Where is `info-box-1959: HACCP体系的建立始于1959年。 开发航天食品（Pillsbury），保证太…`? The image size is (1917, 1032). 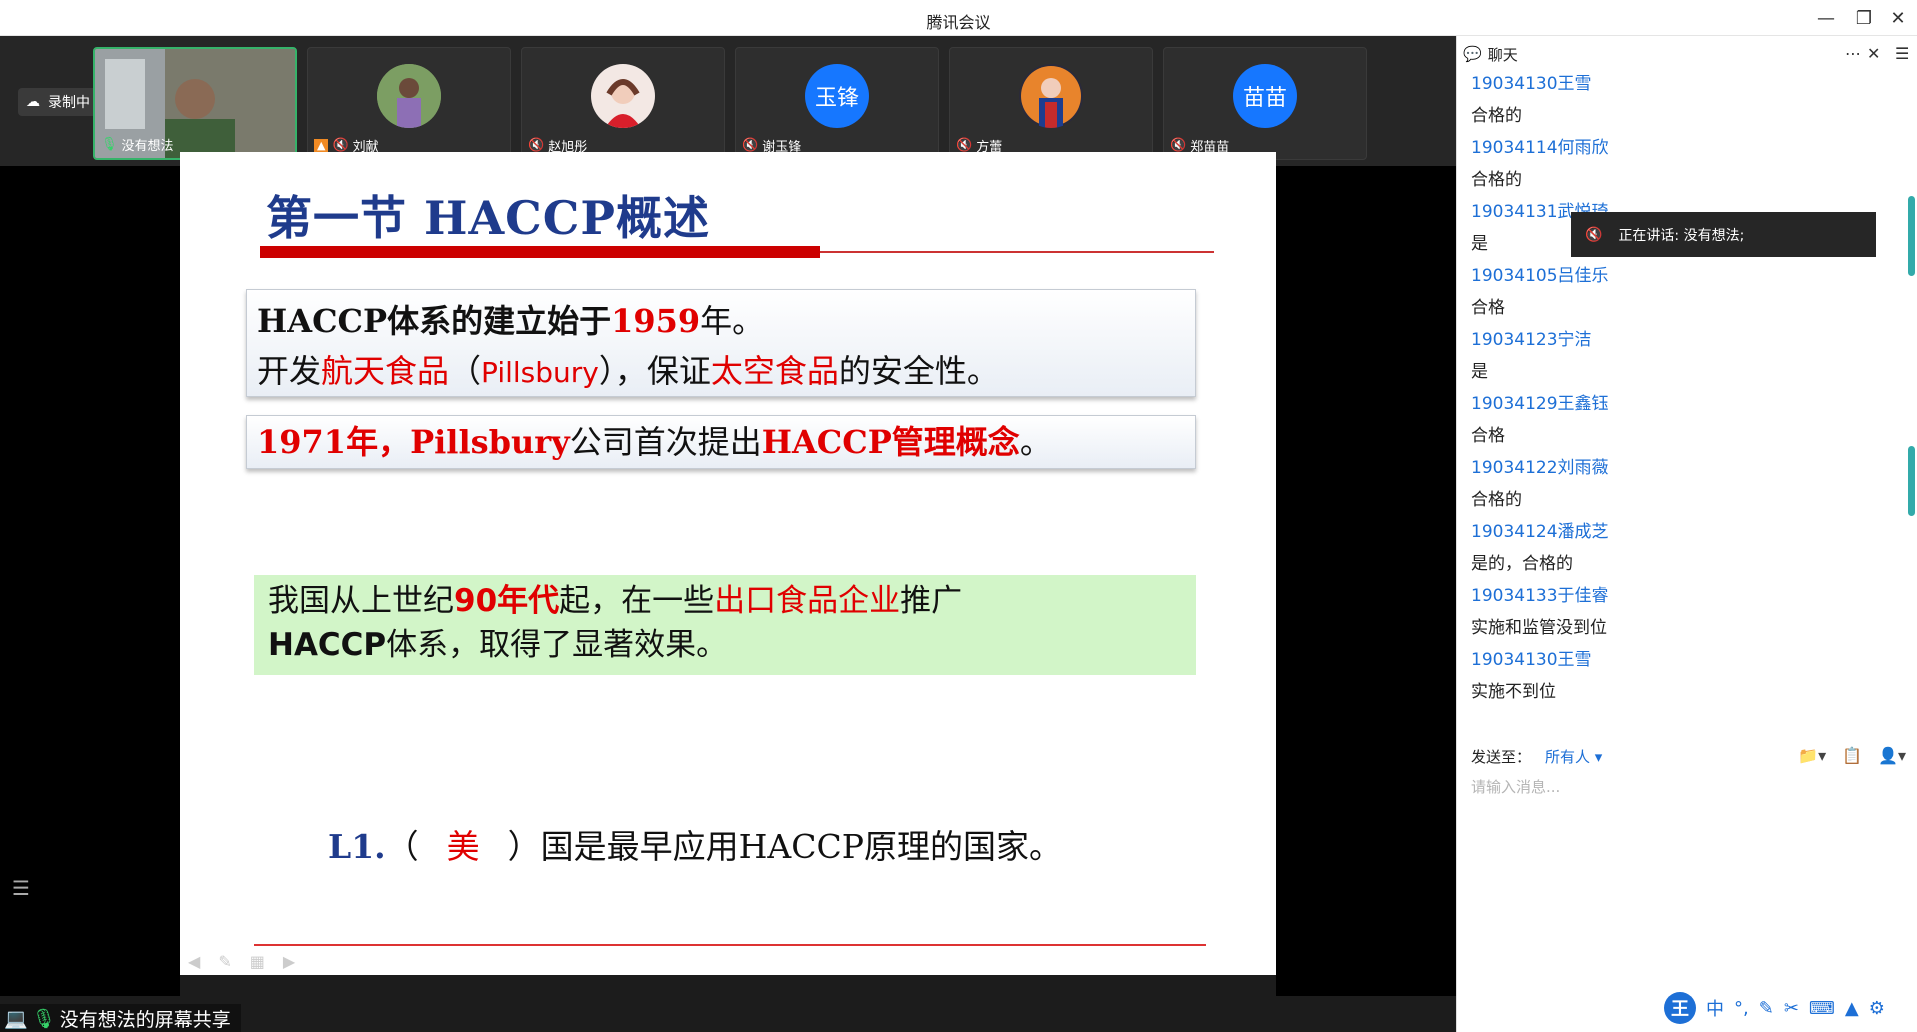
info-box-1959: HACCP体系的建立始于1959年。 开发航天食品（Pillsbury），保证太… is located at coordinates (721, 343).